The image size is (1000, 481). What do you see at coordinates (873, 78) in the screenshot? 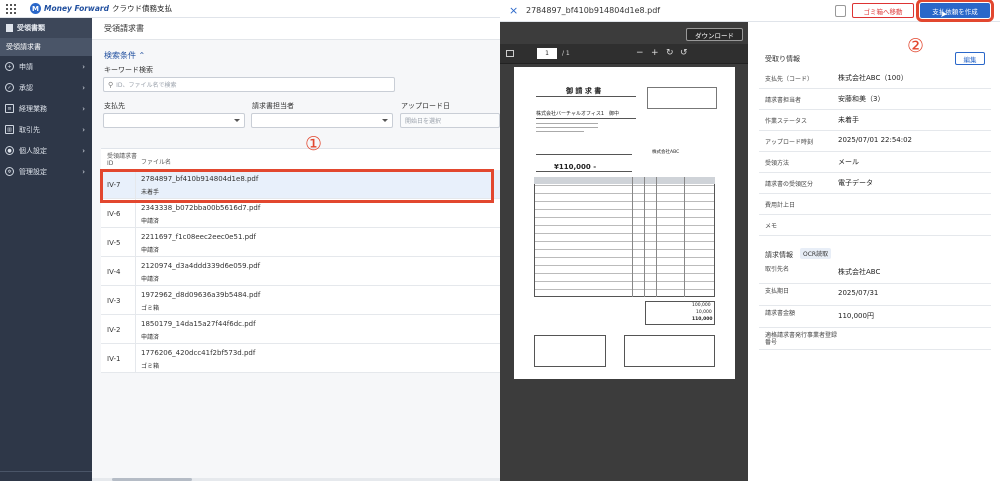
I see `info-row-value: 株式会社ABC（100）` at bounding box center [873, 78].